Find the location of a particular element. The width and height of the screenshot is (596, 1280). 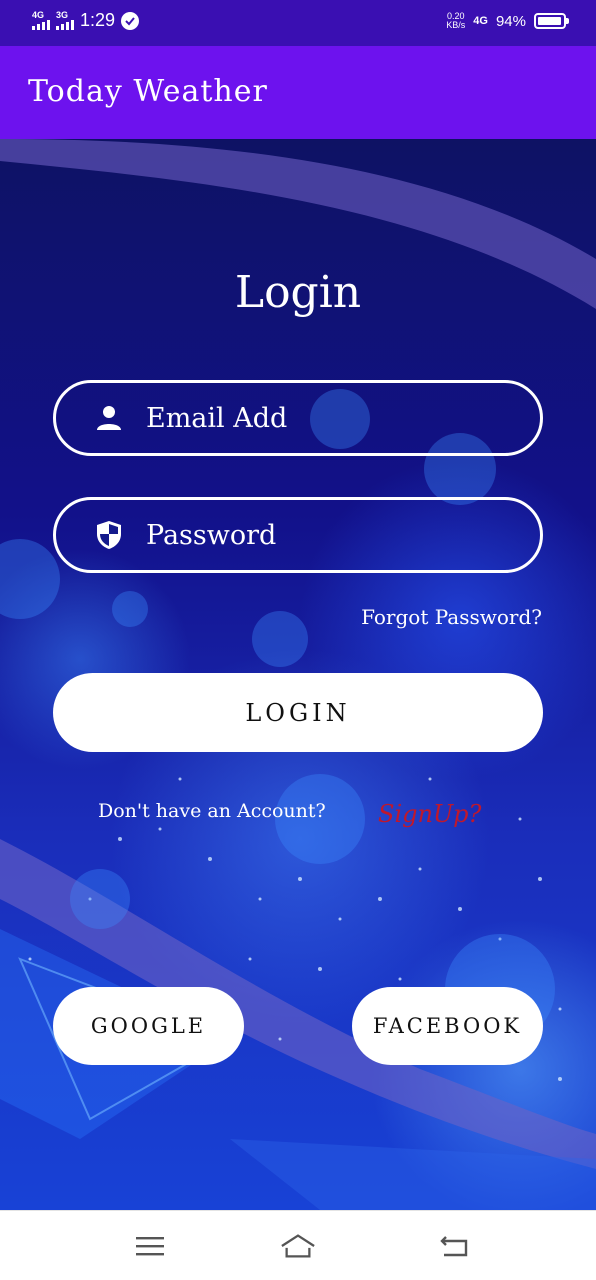

email-field is located at coordinates (298, 418).